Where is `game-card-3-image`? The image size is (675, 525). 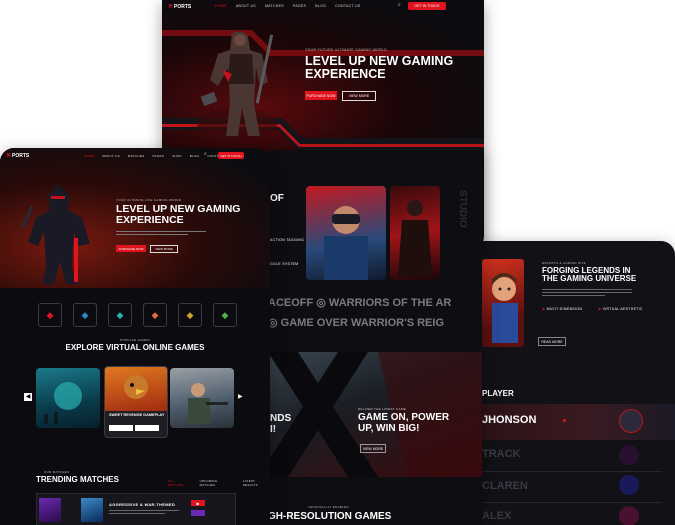
game-card-3-image is located at coordinates (202, 398).